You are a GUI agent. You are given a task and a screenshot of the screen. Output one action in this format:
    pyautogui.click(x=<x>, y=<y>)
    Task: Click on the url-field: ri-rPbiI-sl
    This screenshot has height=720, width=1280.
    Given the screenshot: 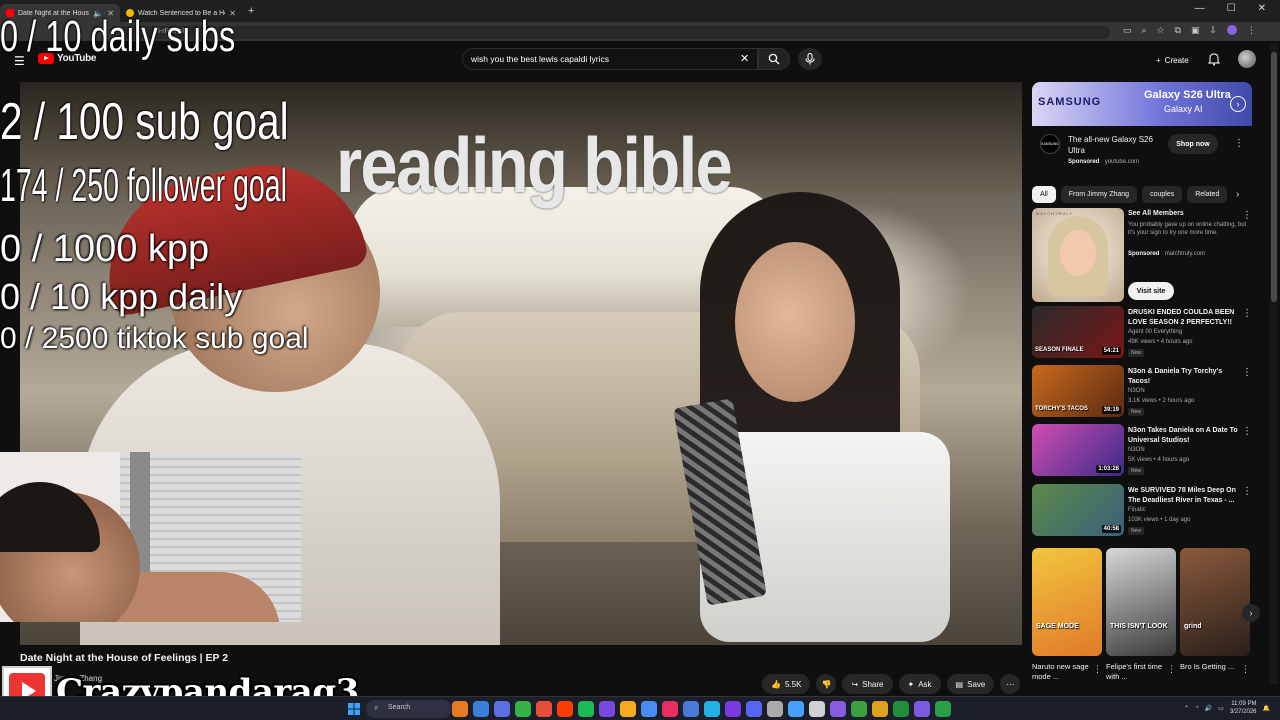 What is the action you would take?
    pyautogui.click(x=615, y=32)
    